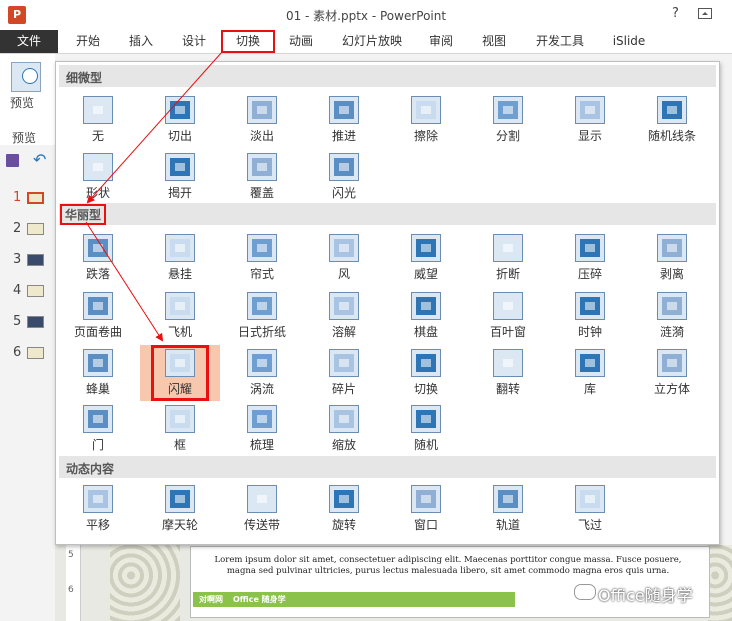 Image resolution: width=732 pixels, height=621 pixels. What do you see at coordinates (589, 136) in the screenshot?
I see `transition-label: 显示` at bounding box center [589, 136].